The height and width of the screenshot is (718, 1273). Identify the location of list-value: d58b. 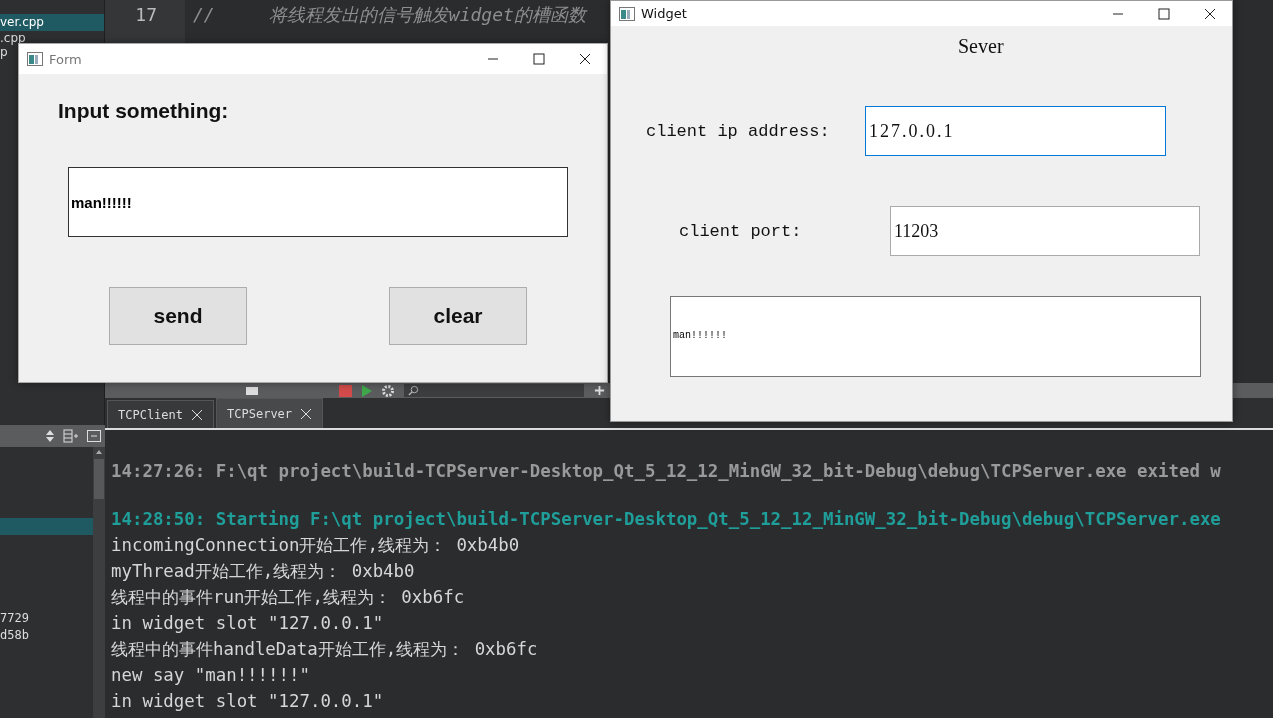
(15, 635).